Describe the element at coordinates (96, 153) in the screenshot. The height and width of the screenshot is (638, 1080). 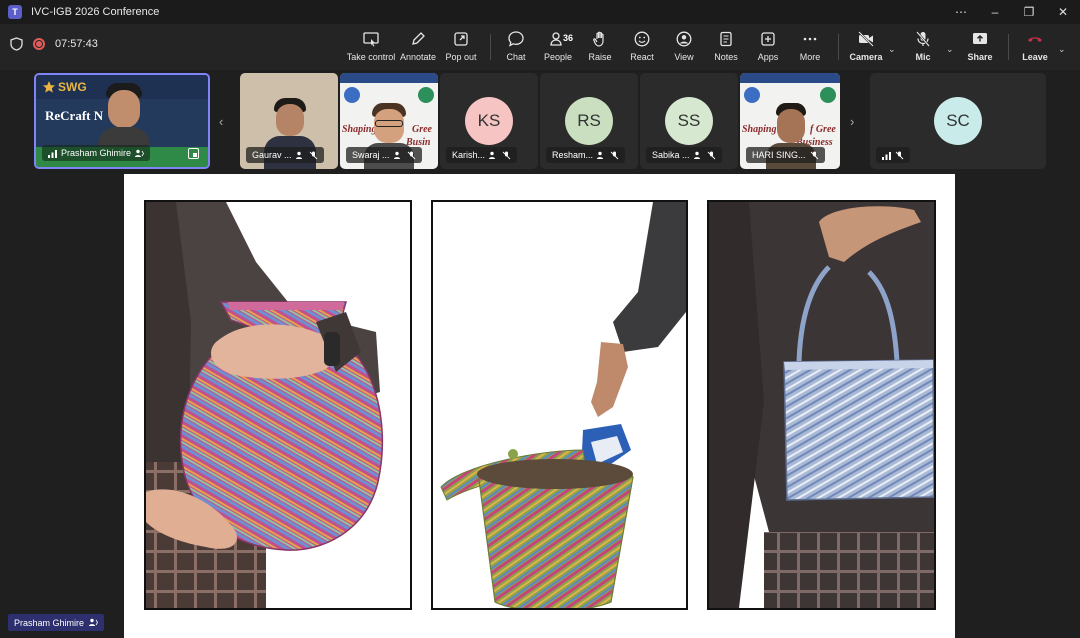
I see `participant-name-tag: Prasham Ghimire` at that location.